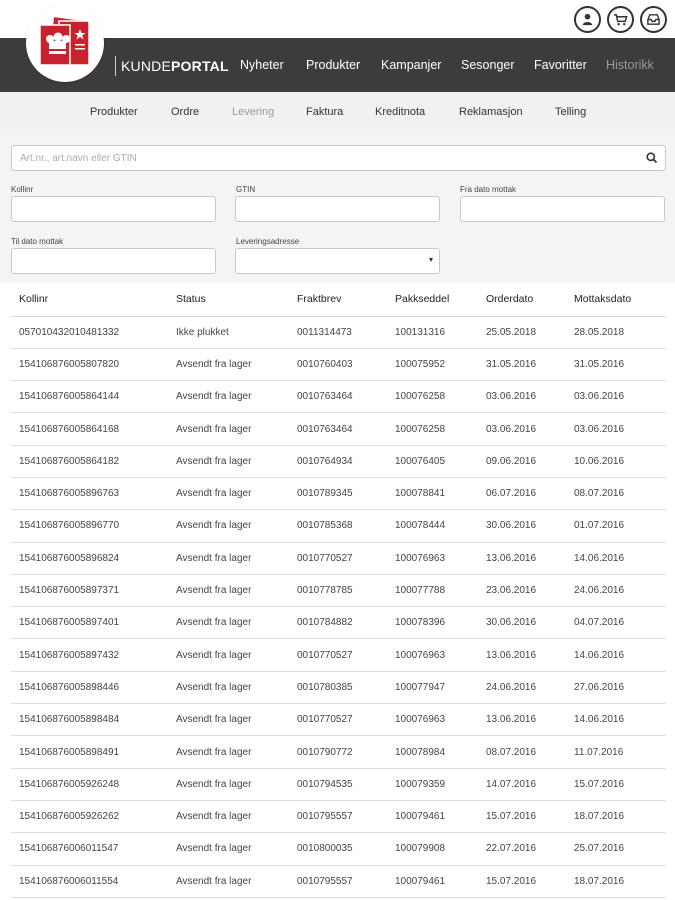 The height and width of the screenshot is (900, 675). I want to click on subnav-reklamasjon: Reklamasjon, so click(491, 112).